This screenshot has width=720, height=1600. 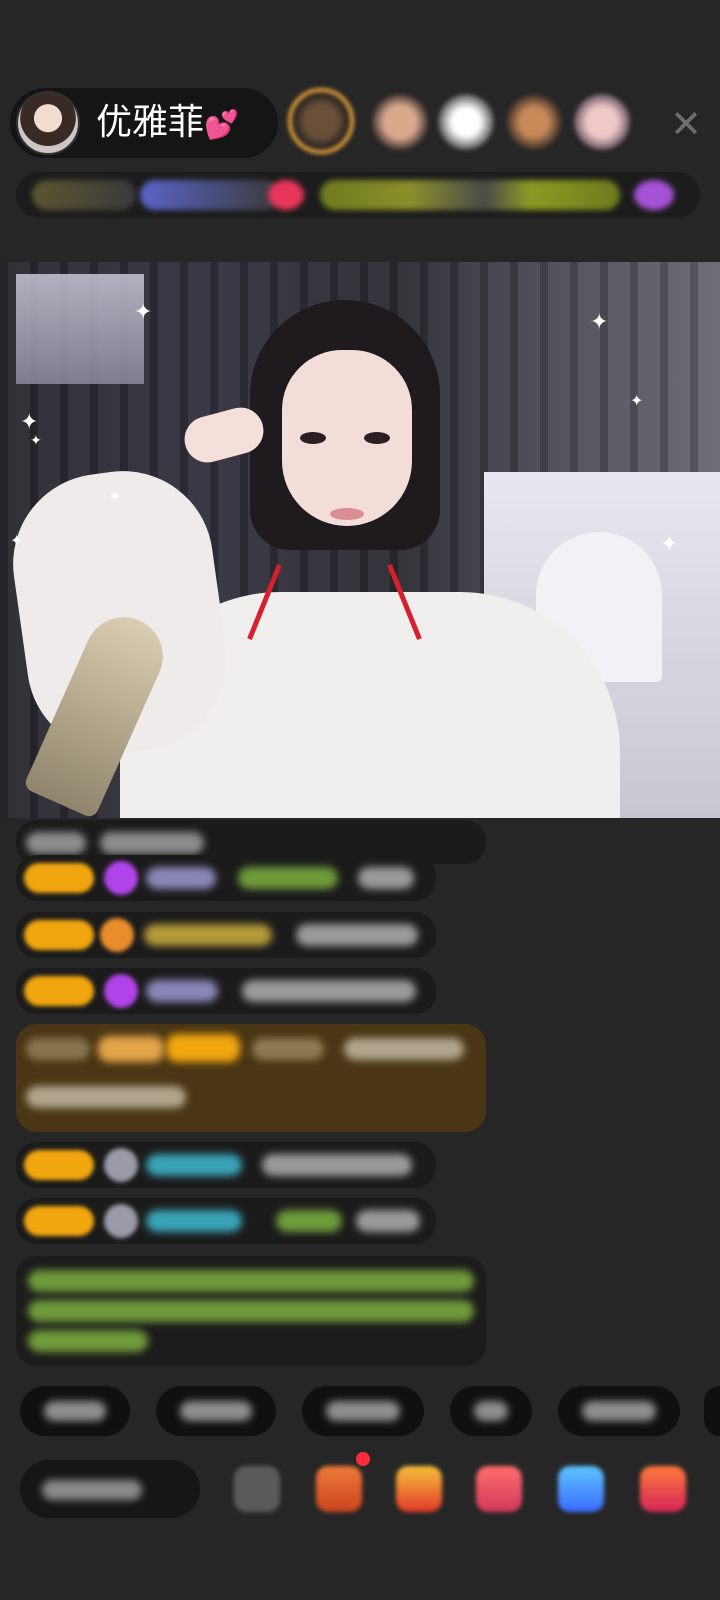 What do you see at coordinates (347, 514) in the screenshot?
I see `streamer-lips` at bounding box center [347, 514].